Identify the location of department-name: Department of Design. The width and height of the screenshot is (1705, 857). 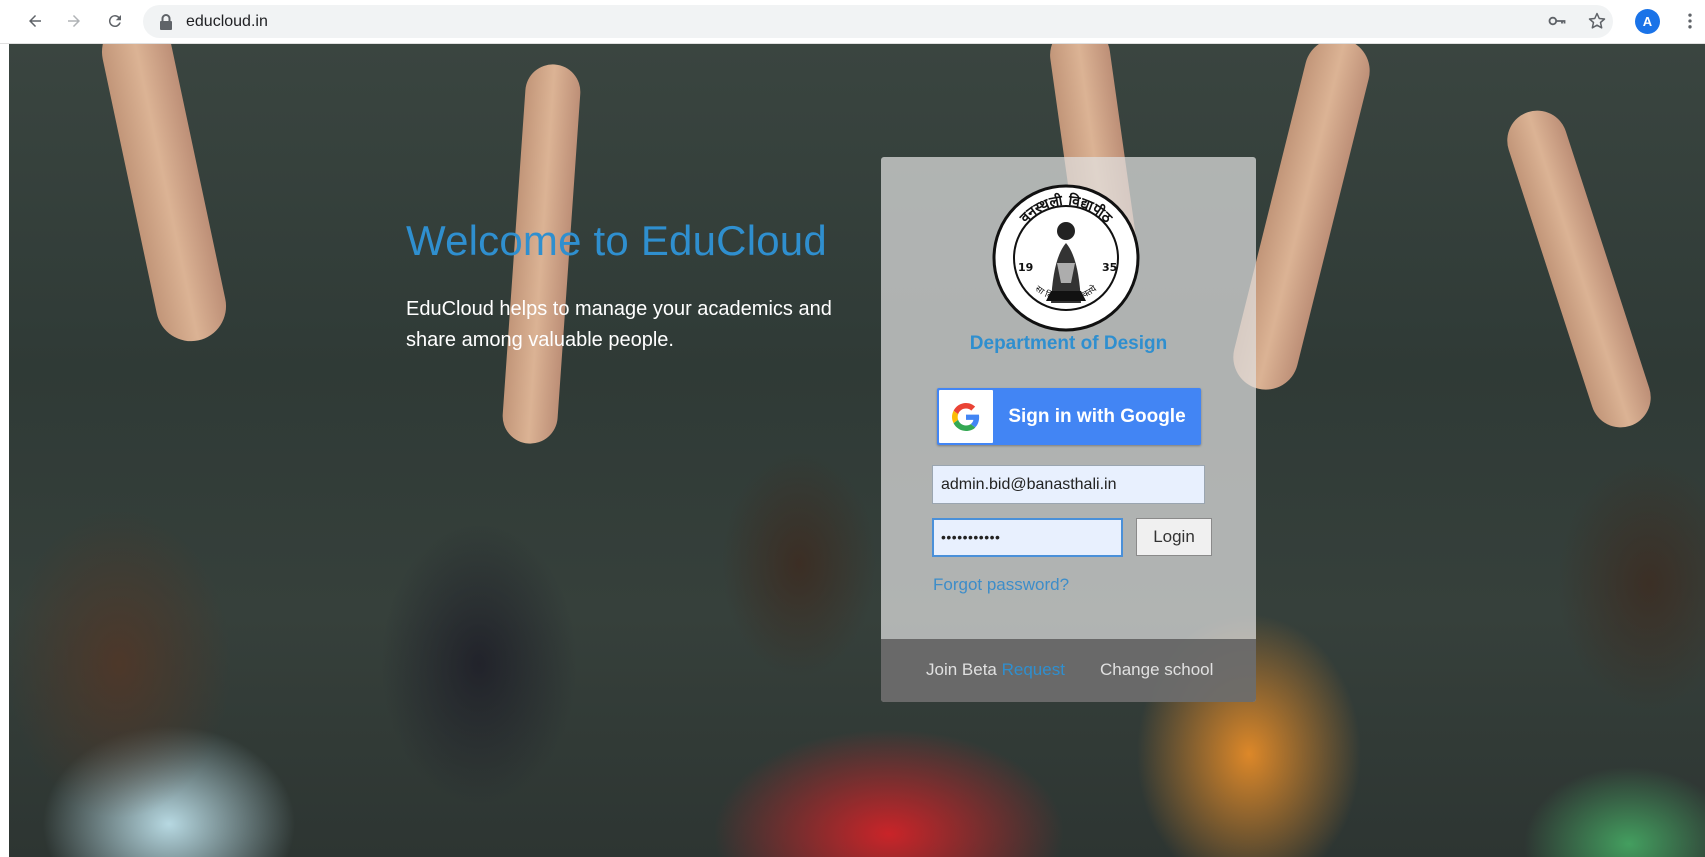
(1068, 343).